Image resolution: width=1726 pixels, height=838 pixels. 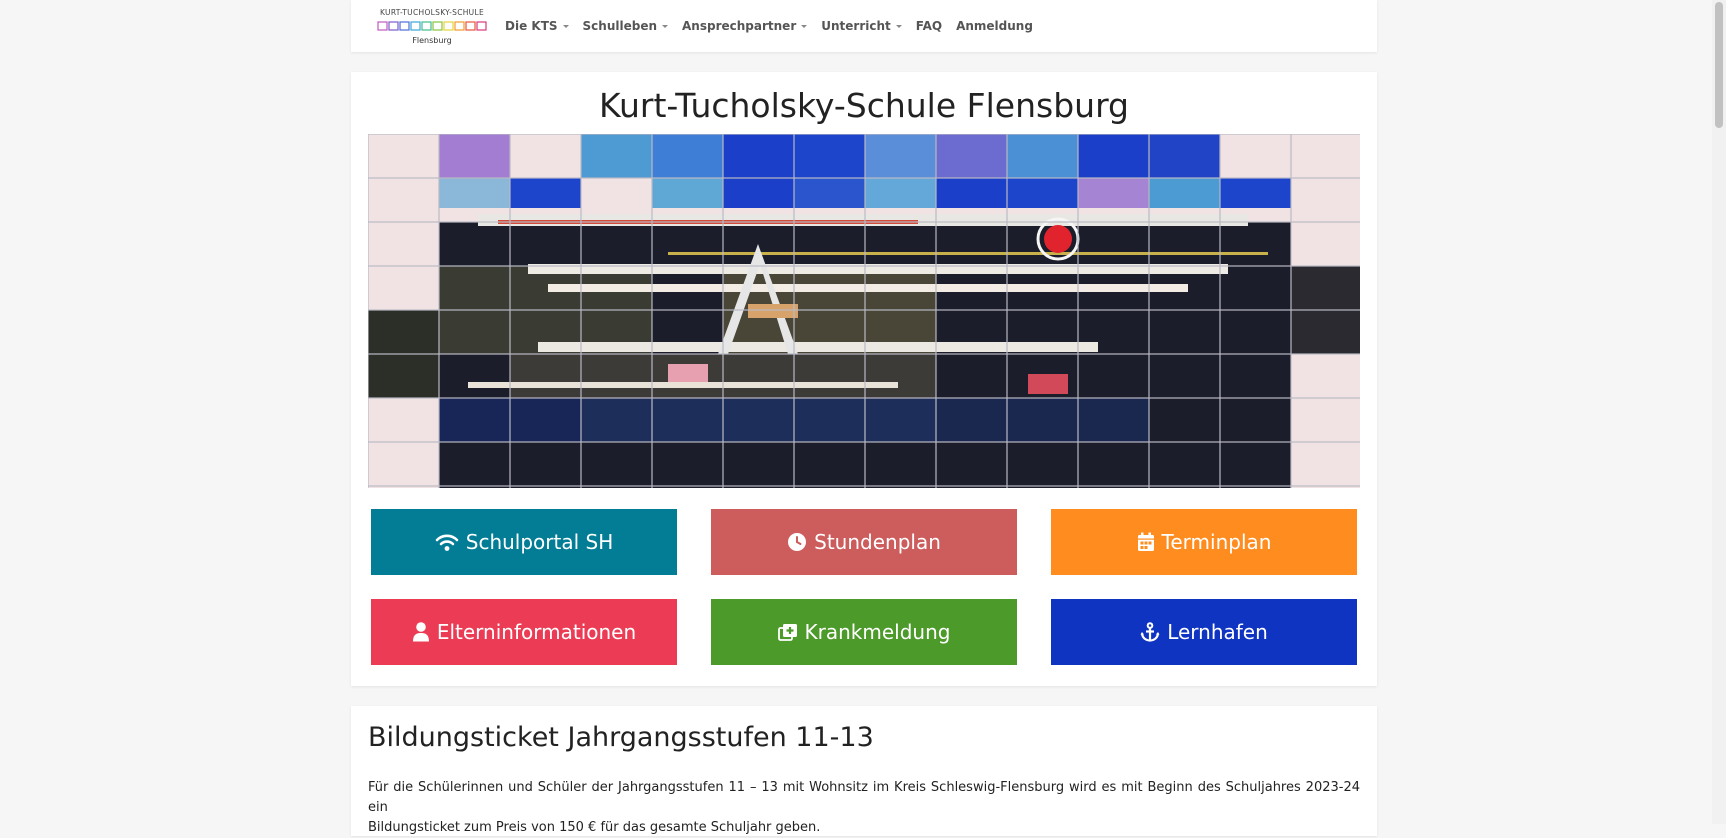 I want to click on wifi-icon, so click(x=447, y=542).